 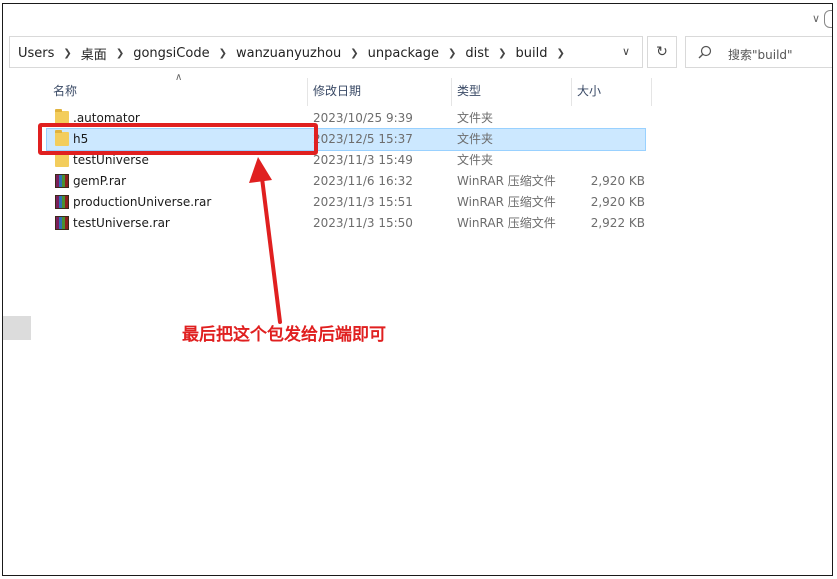 I want to click on breadcrumb-wanzuanyuzhou: wanzuanyuzhou, so click(x=288, y=53).